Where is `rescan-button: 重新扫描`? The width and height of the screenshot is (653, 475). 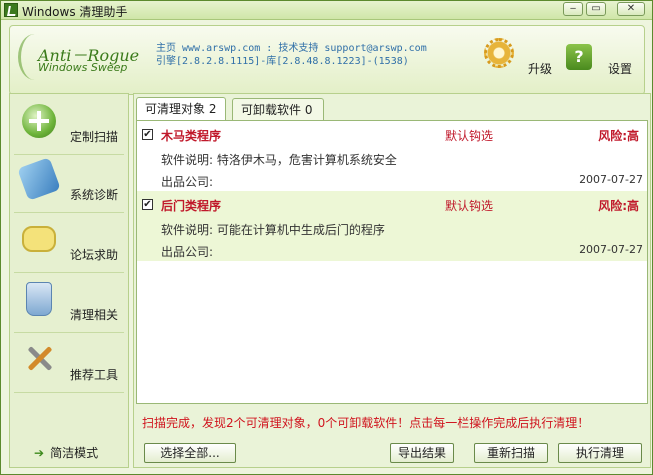
rescan-button: 重新扫描 is located at coordinates (511, 453).